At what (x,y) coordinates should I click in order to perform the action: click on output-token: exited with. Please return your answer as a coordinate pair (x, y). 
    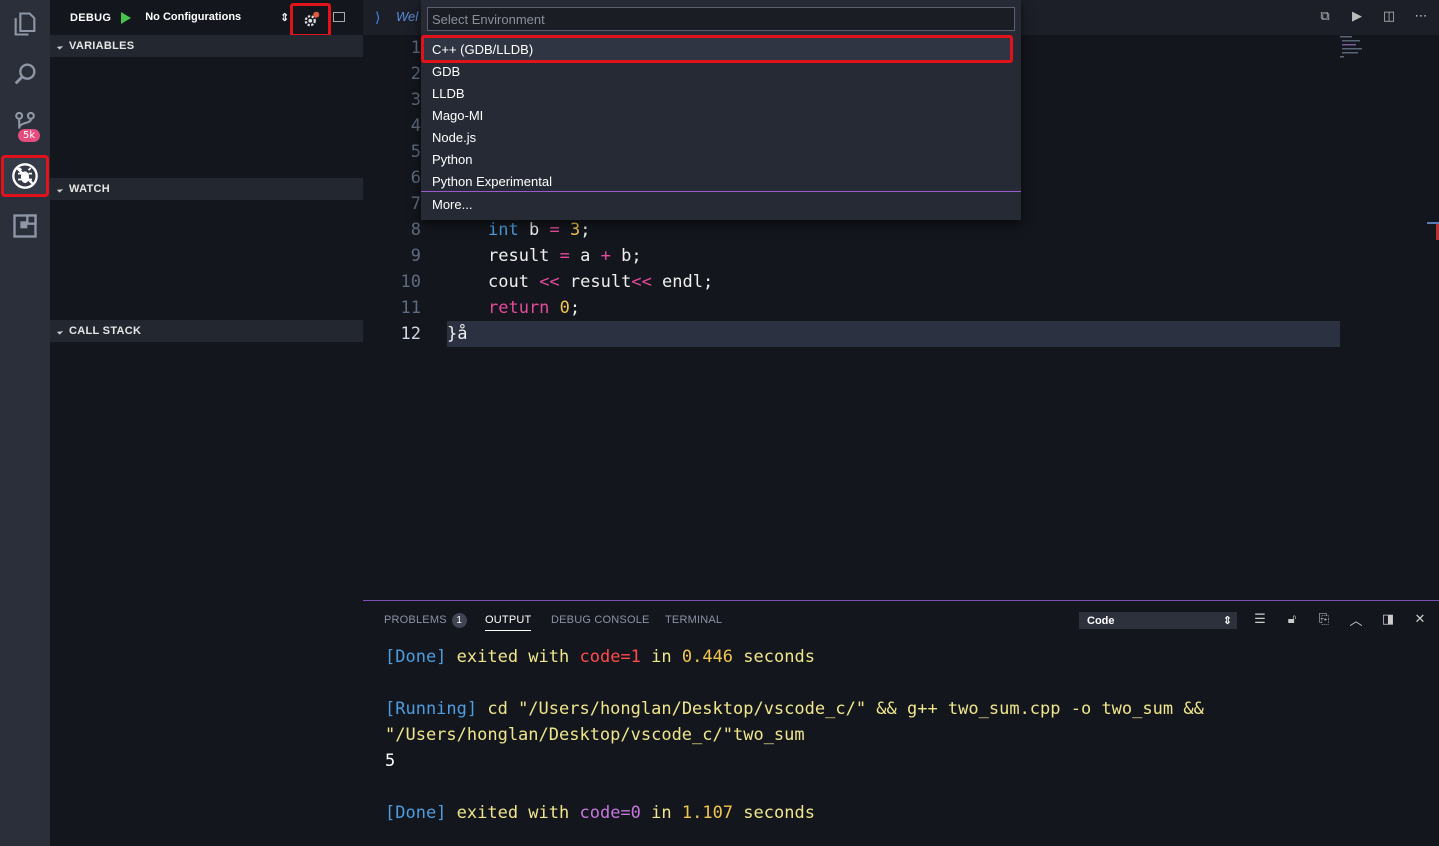
    Looking at the image, I should click on (513, 813).